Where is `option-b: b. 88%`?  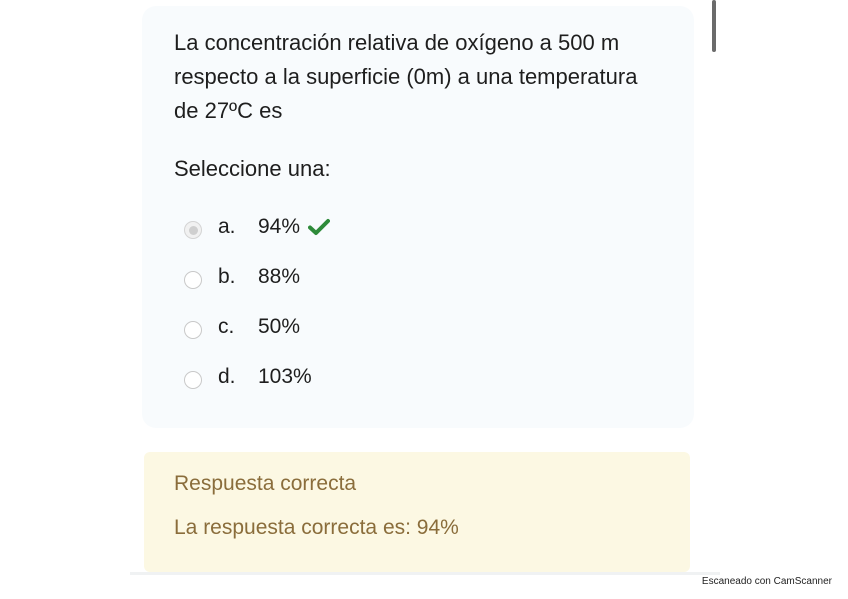 option-b: b. 88% is located at coordinates (242, 277).